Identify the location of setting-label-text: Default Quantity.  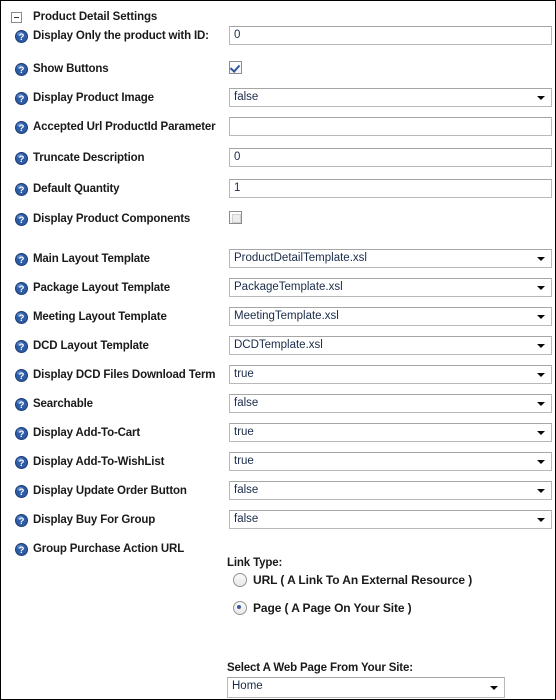
(76, 189).